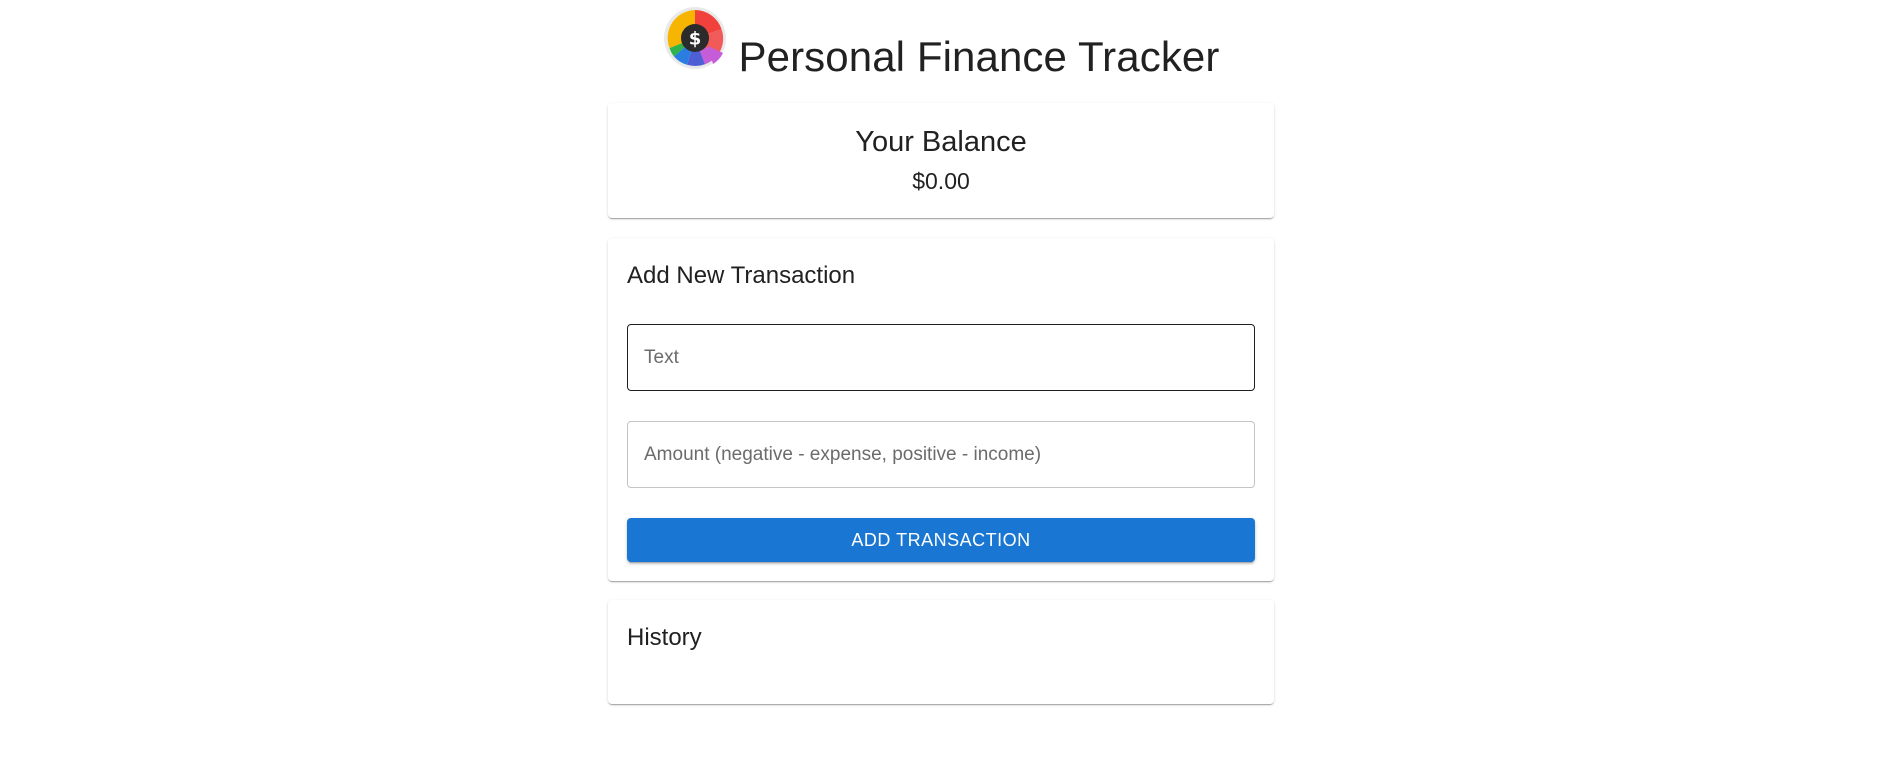  I want to click on history-title: History, so click(664, 637).